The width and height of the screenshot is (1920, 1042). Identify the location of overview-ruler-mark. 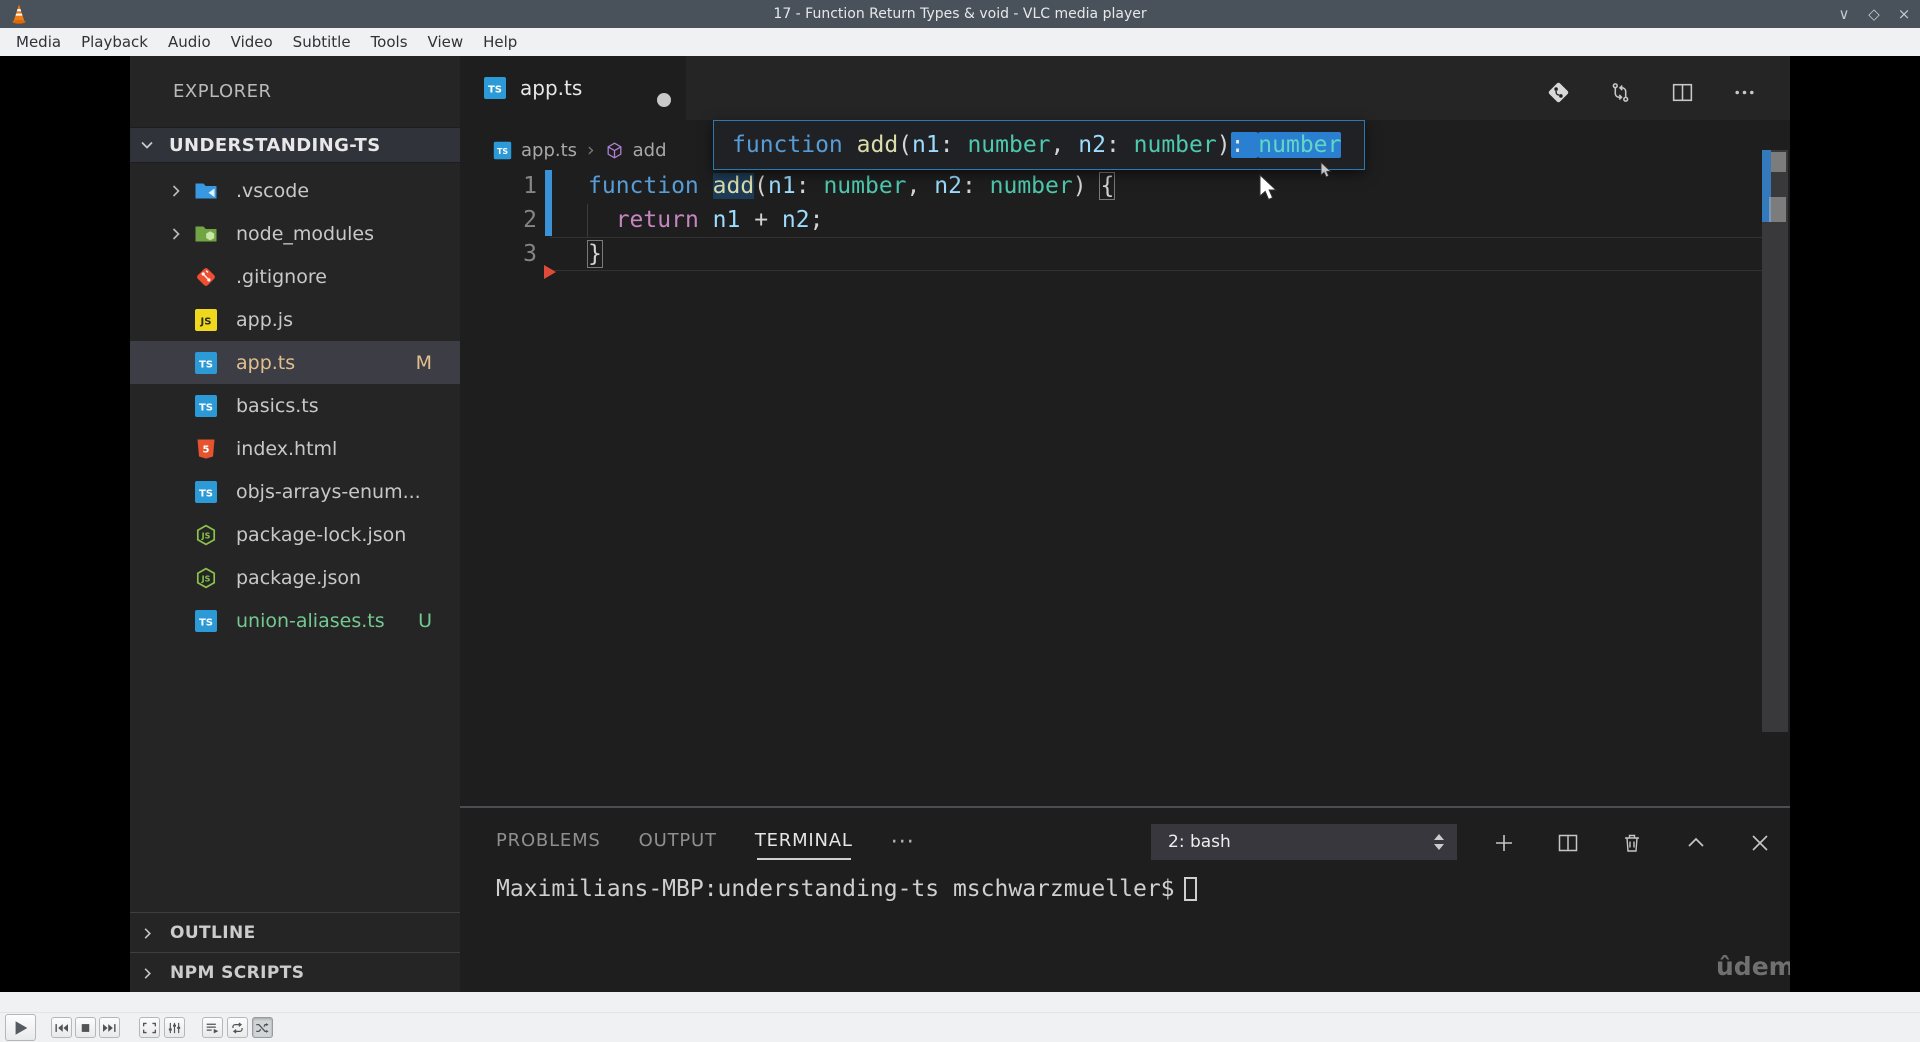
(1778, 162).